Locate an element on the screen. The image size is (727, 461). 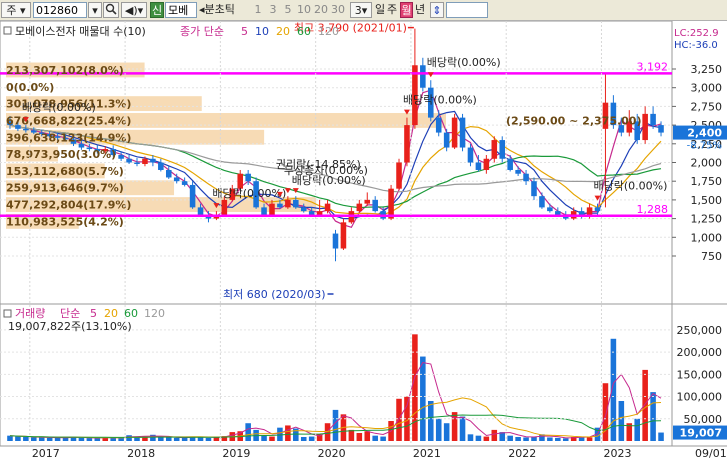
ma20-label: 20 is located at coordinates (283, 31).